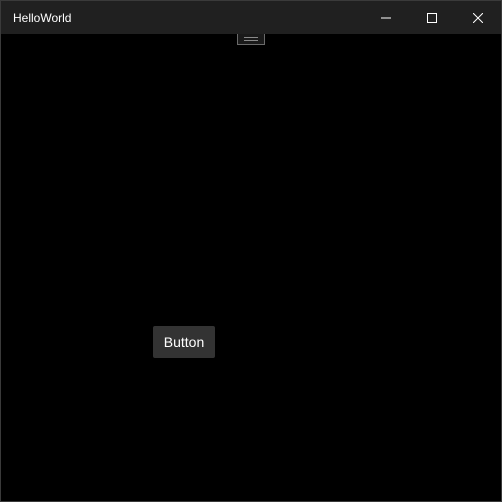  I want to click on maximize-icon, so click(432, 17).